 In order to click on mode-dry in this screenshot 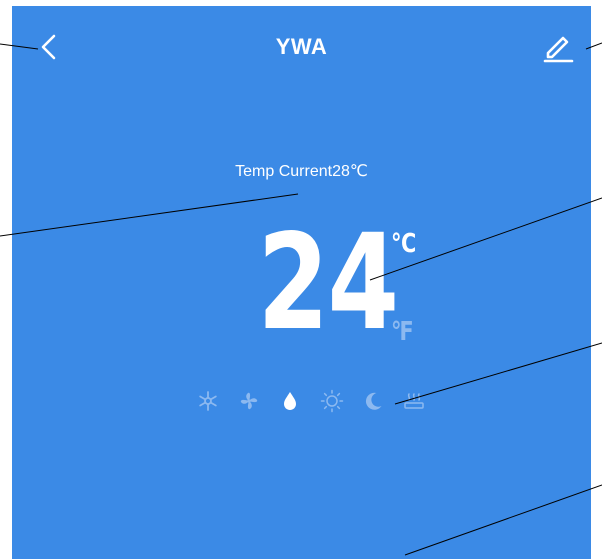, I will do `click(290, 401)`.